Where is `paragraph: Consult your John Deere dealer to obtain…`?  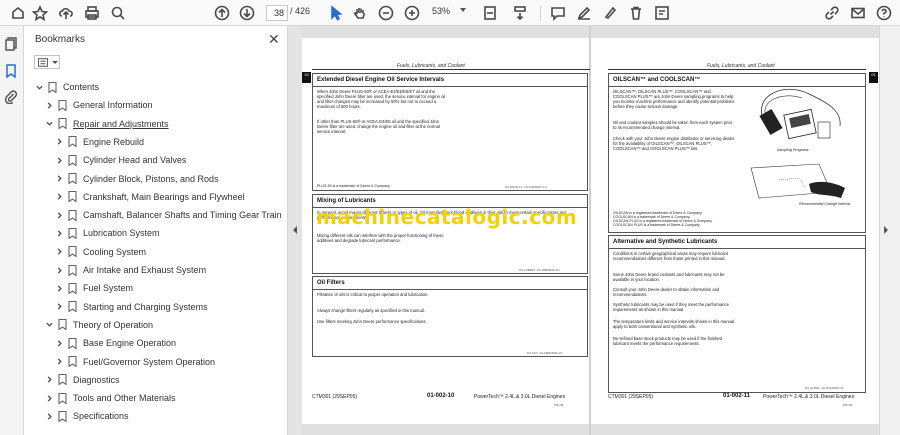
paragraph: Consult your John Deere dealer to obtain… is located at coordinates (666, 292).